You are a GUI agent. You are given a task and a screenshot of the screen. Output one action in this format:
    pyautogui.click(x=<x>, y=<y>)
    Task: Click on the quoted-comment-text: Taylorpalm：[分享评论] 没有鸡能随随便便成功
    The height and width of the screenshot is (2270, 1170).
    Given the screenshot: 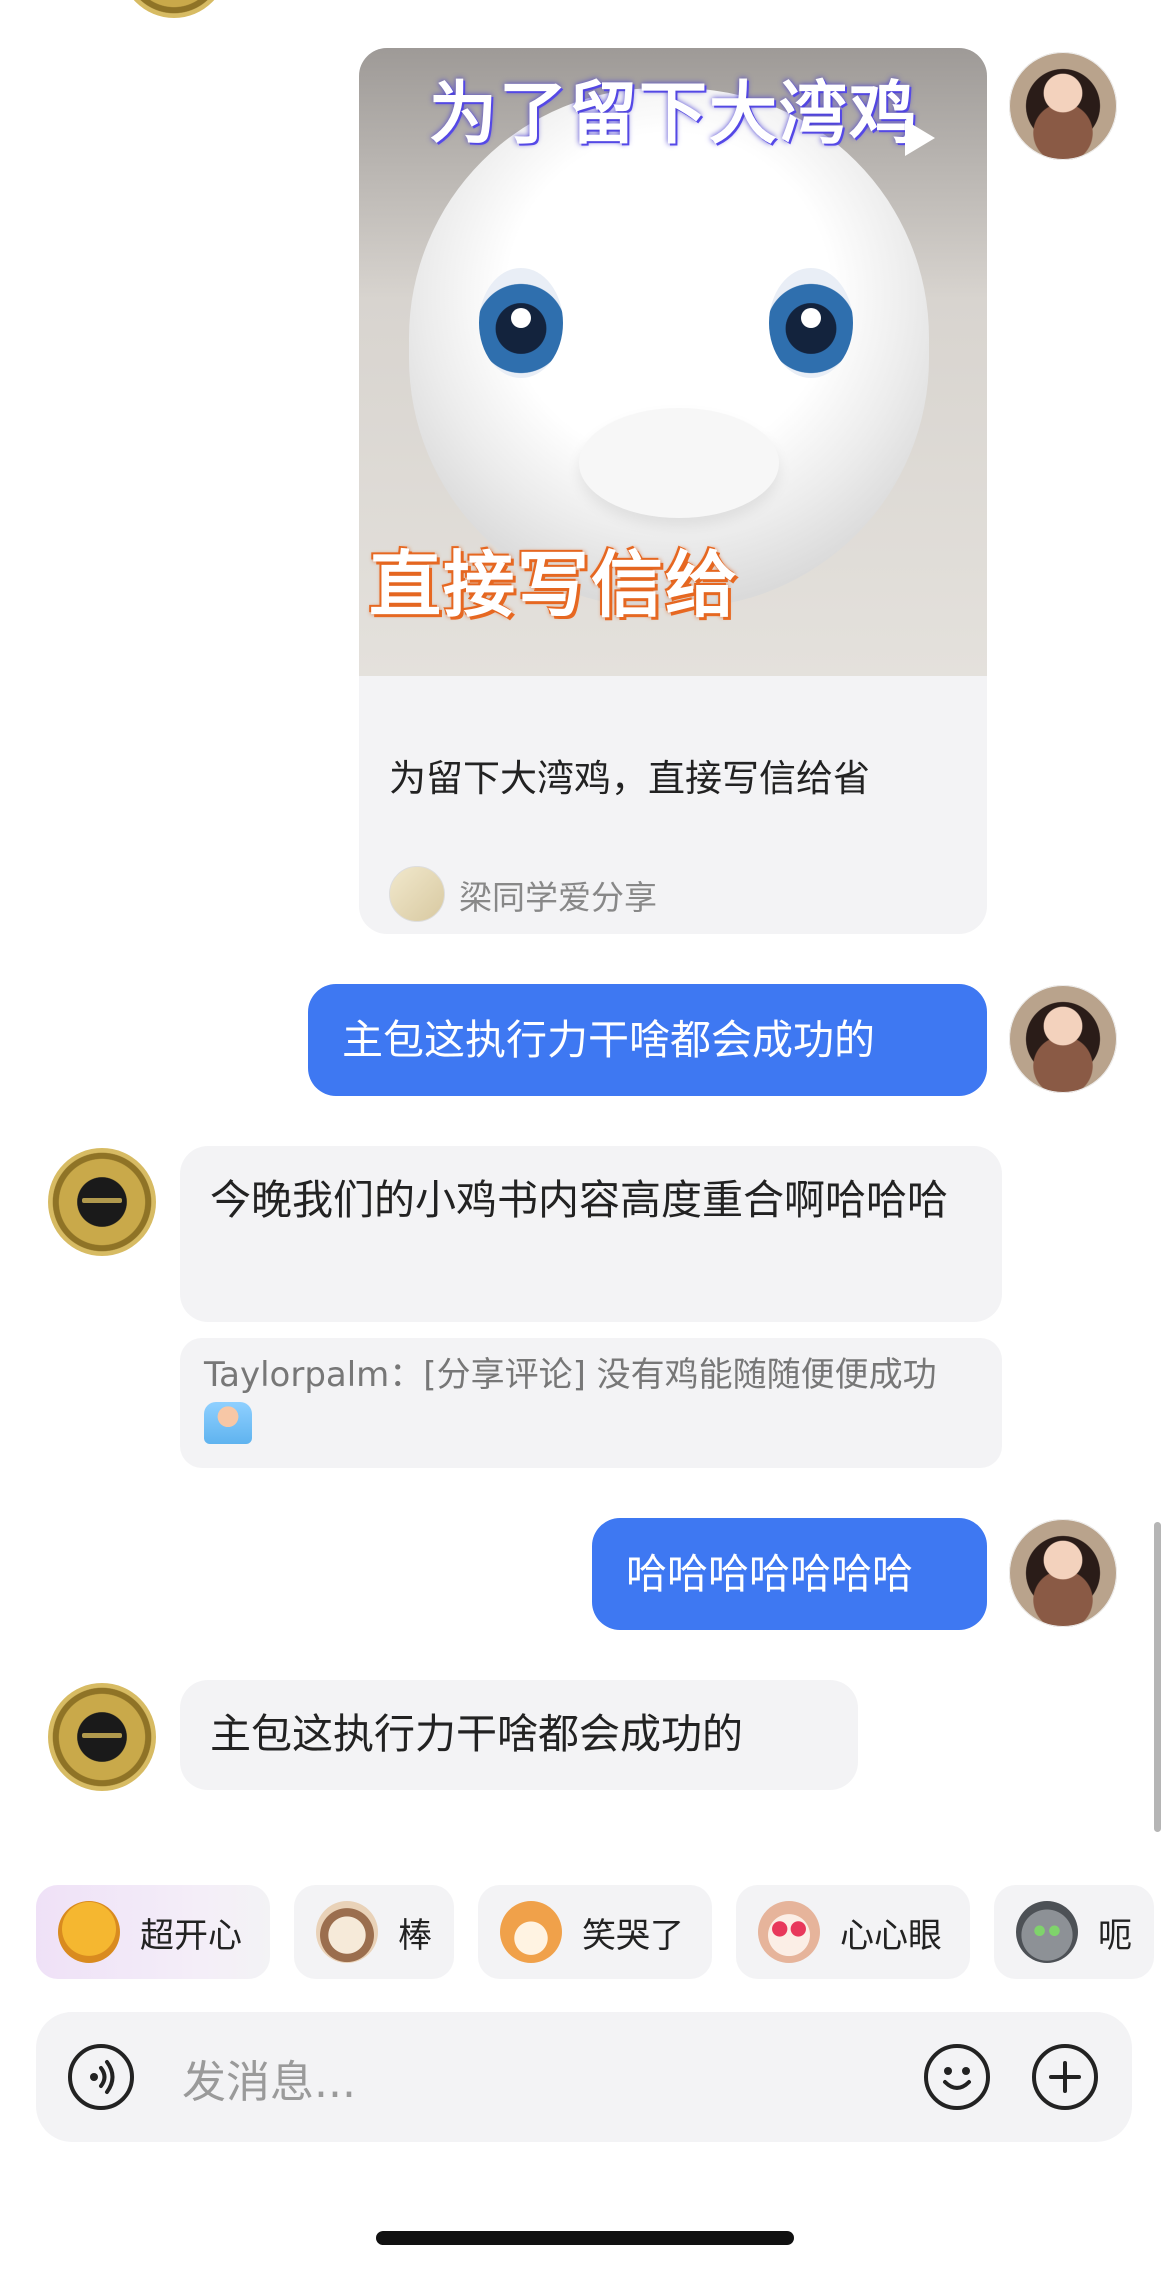 What is the action you would take?
    pyautogui.click(x=570, y=1375)
    